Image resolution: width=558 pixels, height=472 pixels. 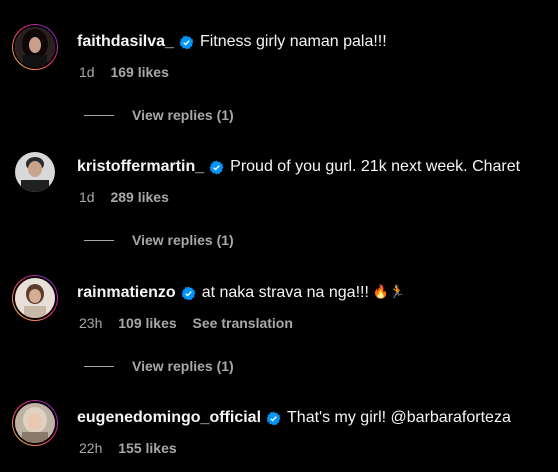 What do you see at coordinates (243, 323) in the screenshot?
I see `see-translation-link: See translation` at bounding box center [243, 323].